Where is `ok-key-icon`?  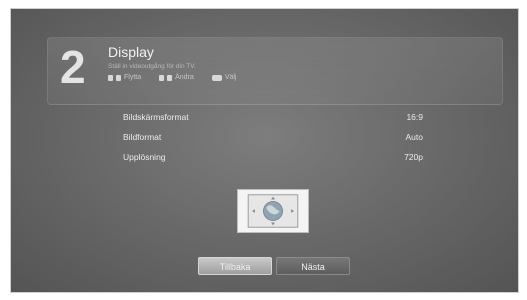 ok-key-icon is located at coordinates (216, 77).